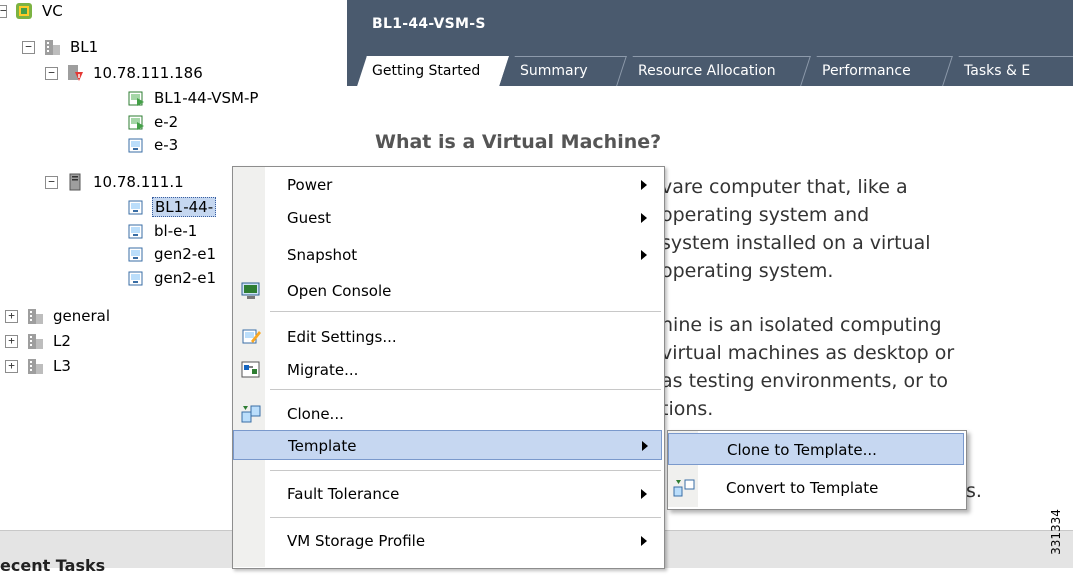  What do you see at coordinates (566, 71) in the screenshot?
I see `tab-summary: Summary` at bounding box center [566, 71].